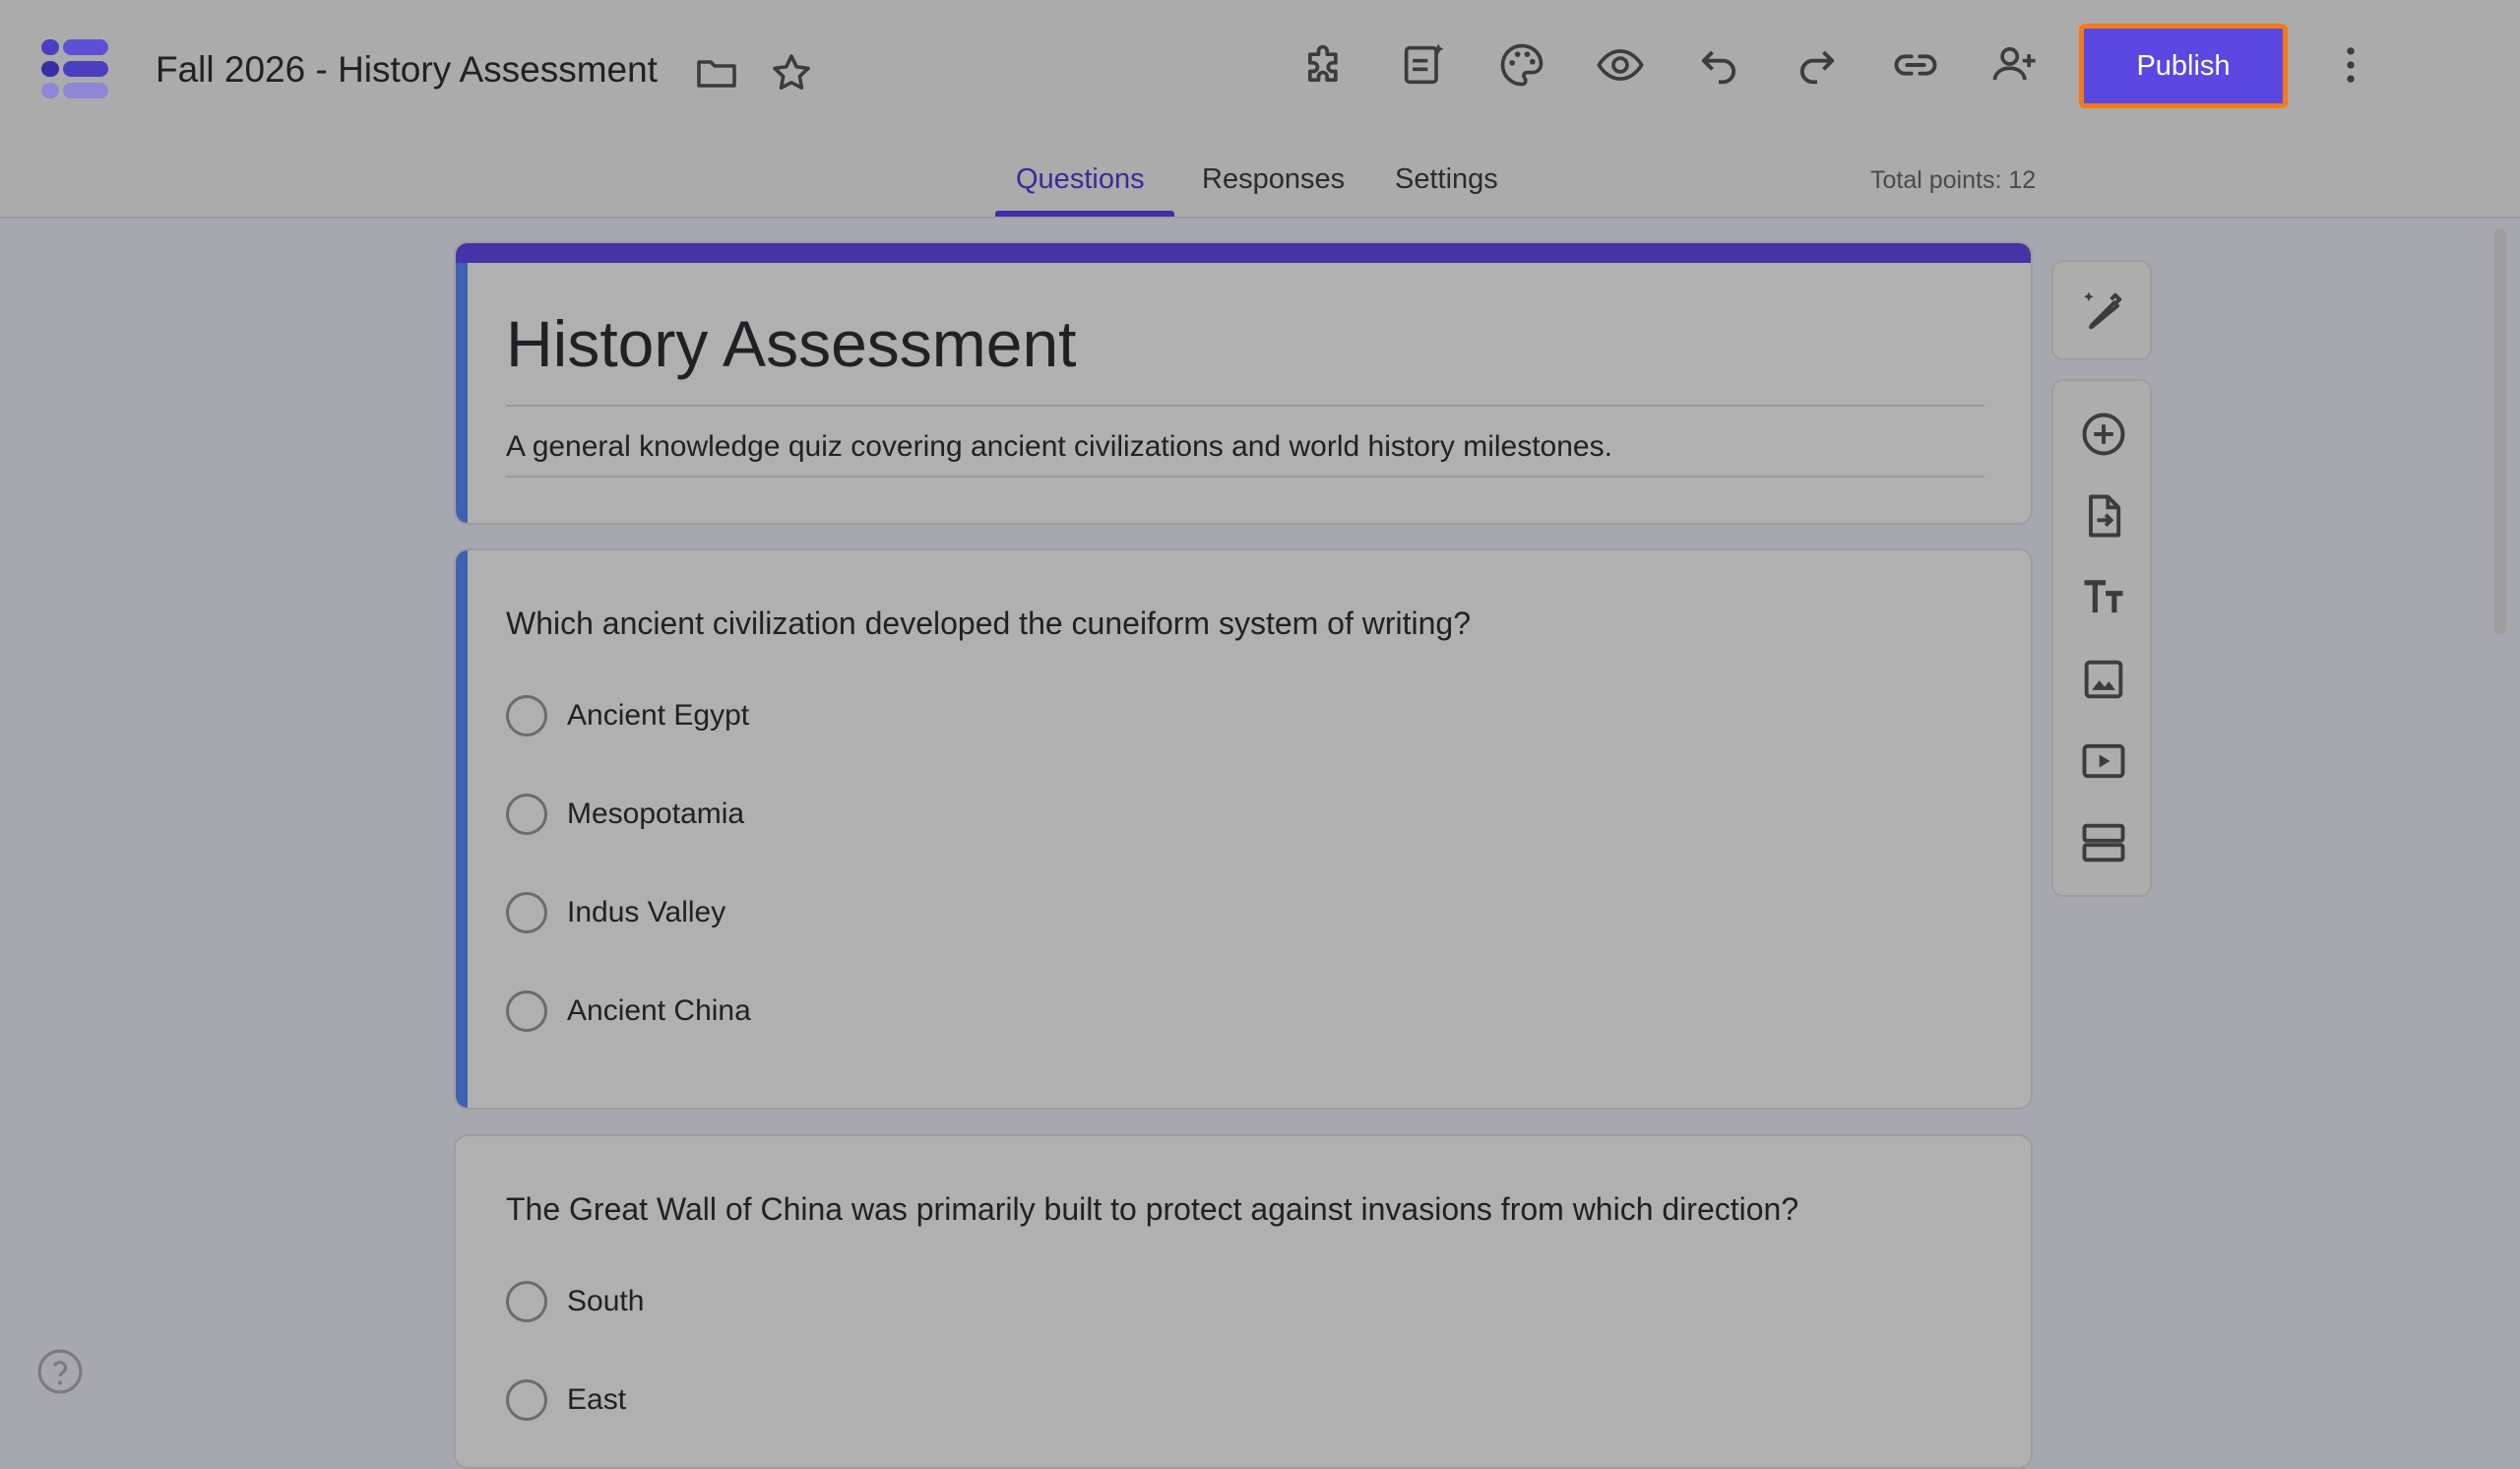 The image size is (2520, 1469). Describe the element at coordinates (2103, 761) in the screenshot. I see `add-video-icon` at that location.